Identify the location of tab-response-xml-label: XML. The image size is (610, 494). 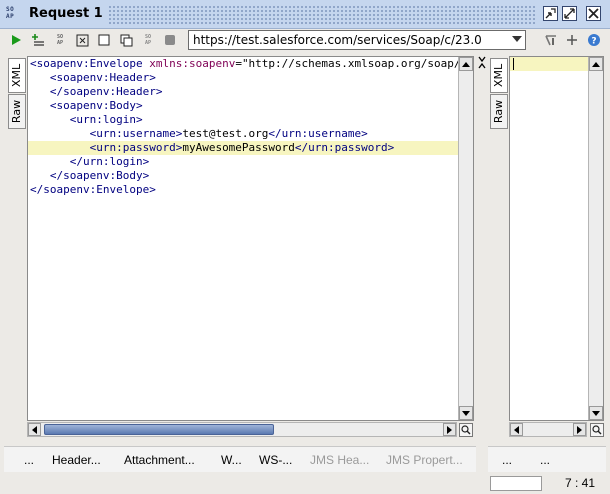
(499, 75).